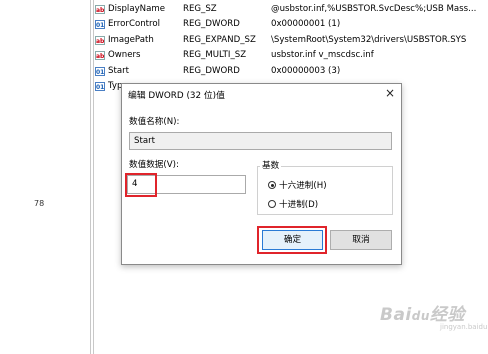  I want to click on registry-value-type: REG_MULTI_SZ, so click(215, 55).